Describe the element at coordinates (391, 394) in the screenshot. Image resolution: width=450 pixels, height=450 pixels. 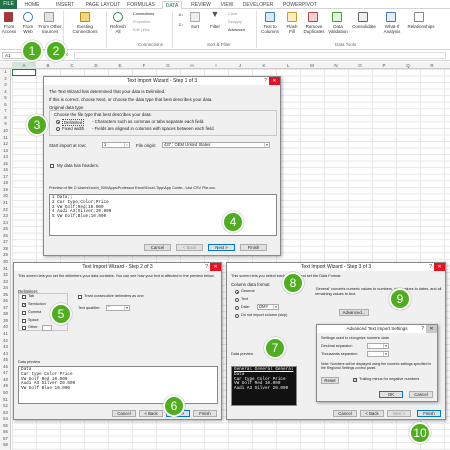
I see `ok-button: OK` at that location.